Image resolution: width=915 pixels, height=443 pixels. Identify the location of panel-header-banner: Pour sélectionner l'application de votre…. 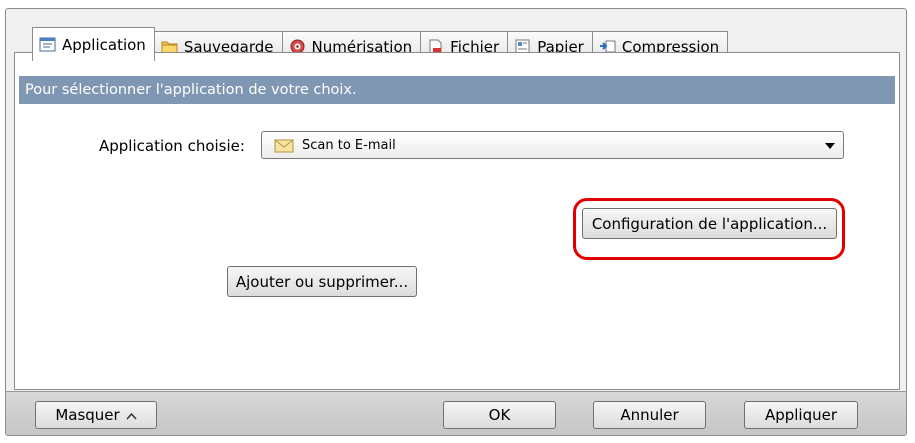
(457, 90).